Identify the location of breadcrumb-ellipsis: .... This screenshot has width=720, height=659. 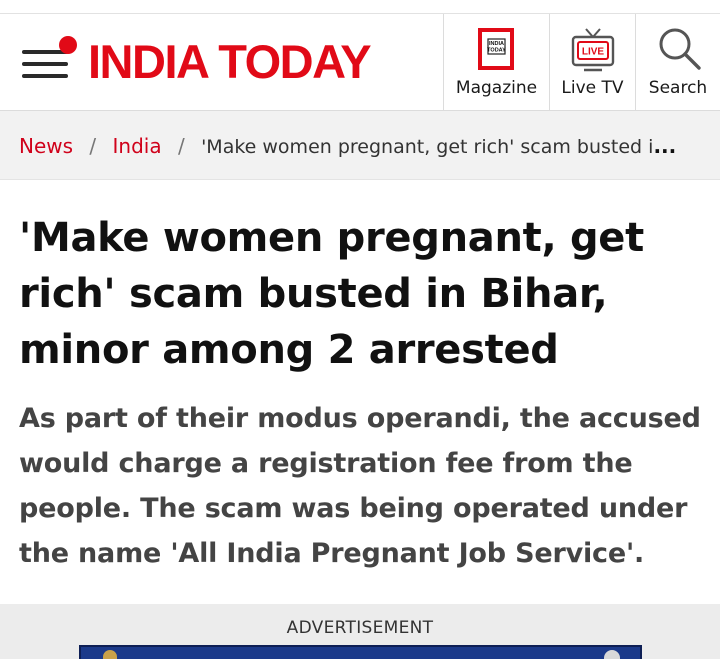
(665, 146).